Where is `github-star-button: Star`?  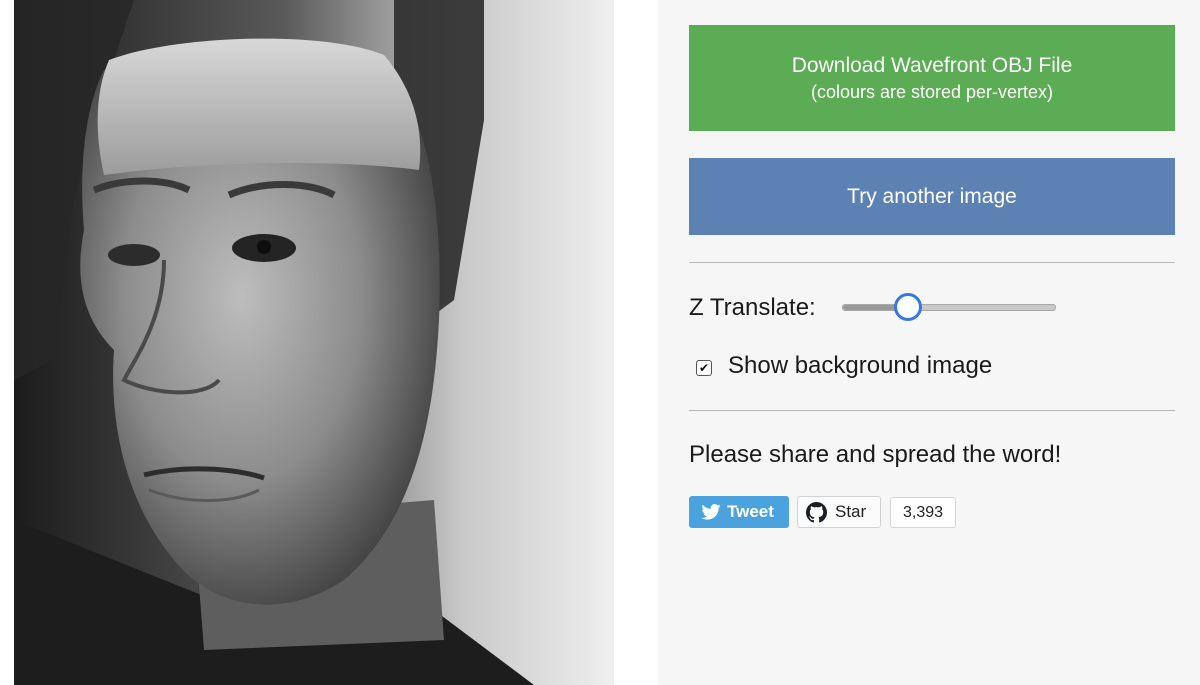
github-star-button: Star is located at coordinates (839, 512).